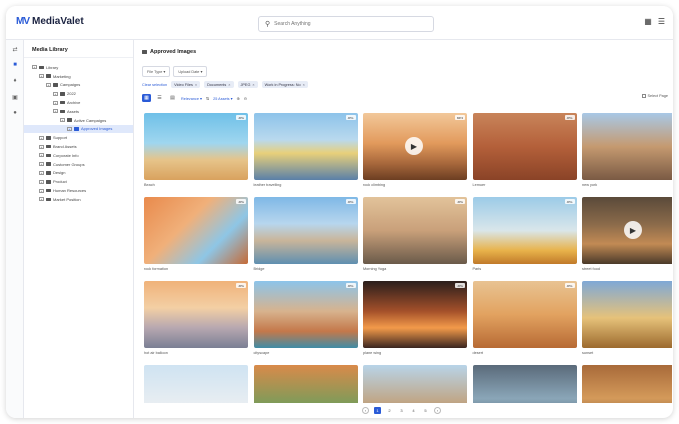 The height and width of the screenshot is (424, 679). Describe the element at coordinates (78, 181) in the screenshot. I see `folder-item: + Product` at that location.